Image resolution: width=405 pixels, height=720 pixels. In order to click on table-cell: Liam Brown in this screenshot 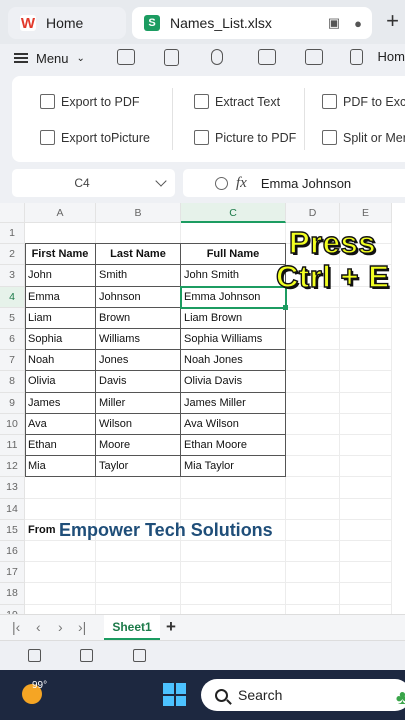, I will do `click(233, 318)`.